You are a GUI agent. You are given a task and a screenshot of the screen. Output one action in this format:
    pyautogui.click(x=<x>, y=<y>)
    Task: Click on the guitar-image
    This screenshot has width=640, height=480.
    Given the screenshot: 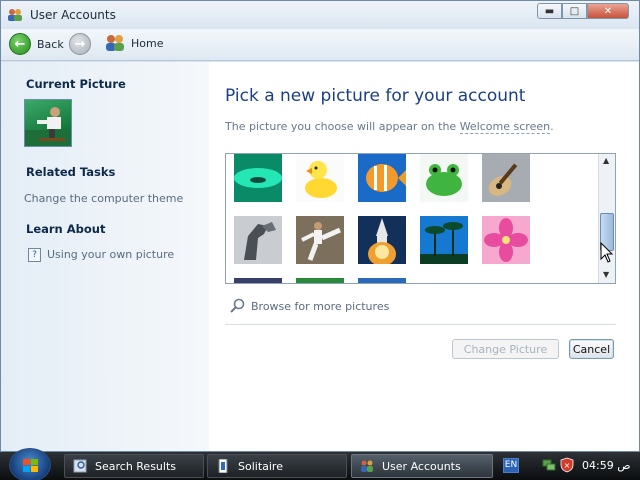 What is the action you would take?
    pyautogui.click(x=506, y=178)
    